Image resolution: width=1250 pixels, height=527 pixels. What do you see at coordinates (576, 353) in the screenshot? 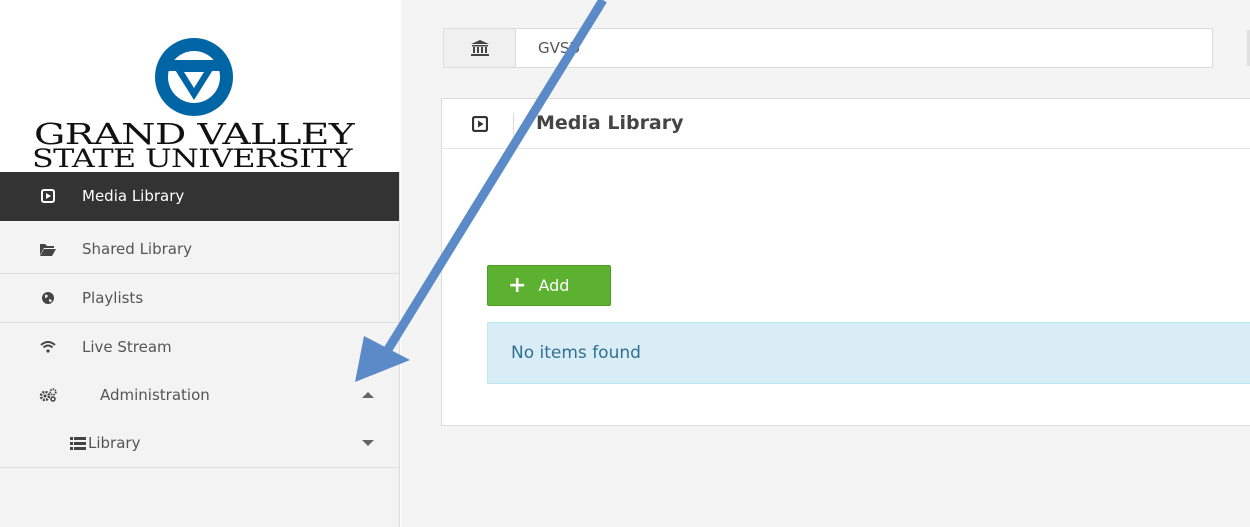
I see `empty-message: No items found` at bounding box center [576, 353].